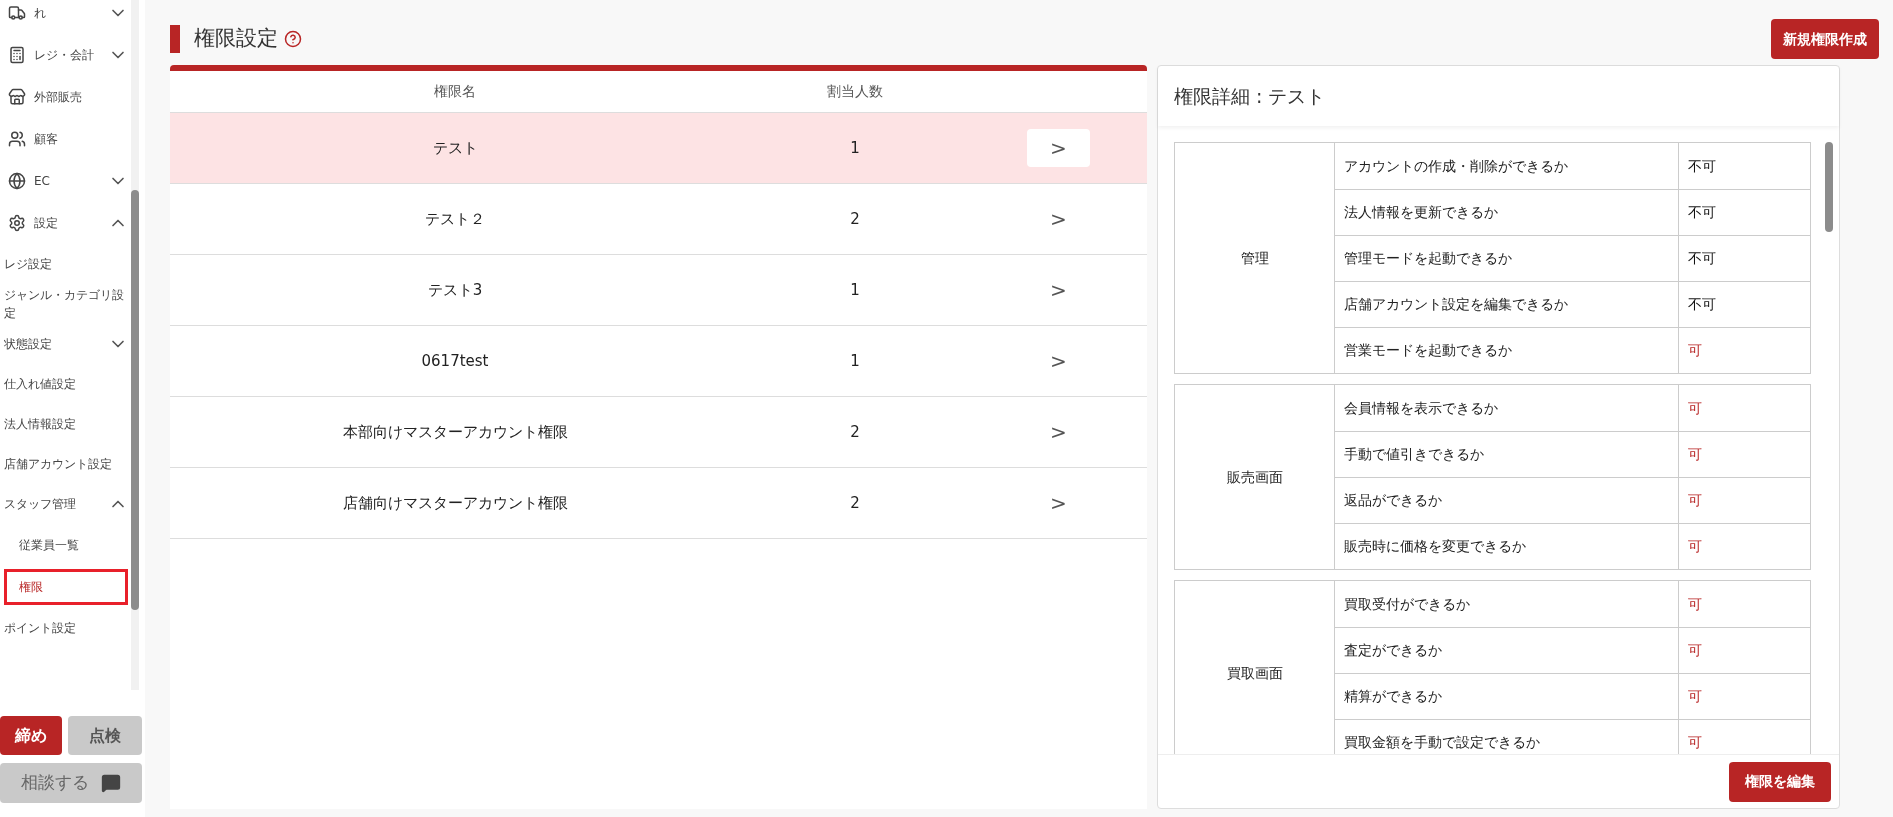 The width and height of the screenshot is (1893, 817). I want to click on sidebar-item: スタッフ管理, so click(38, 504).